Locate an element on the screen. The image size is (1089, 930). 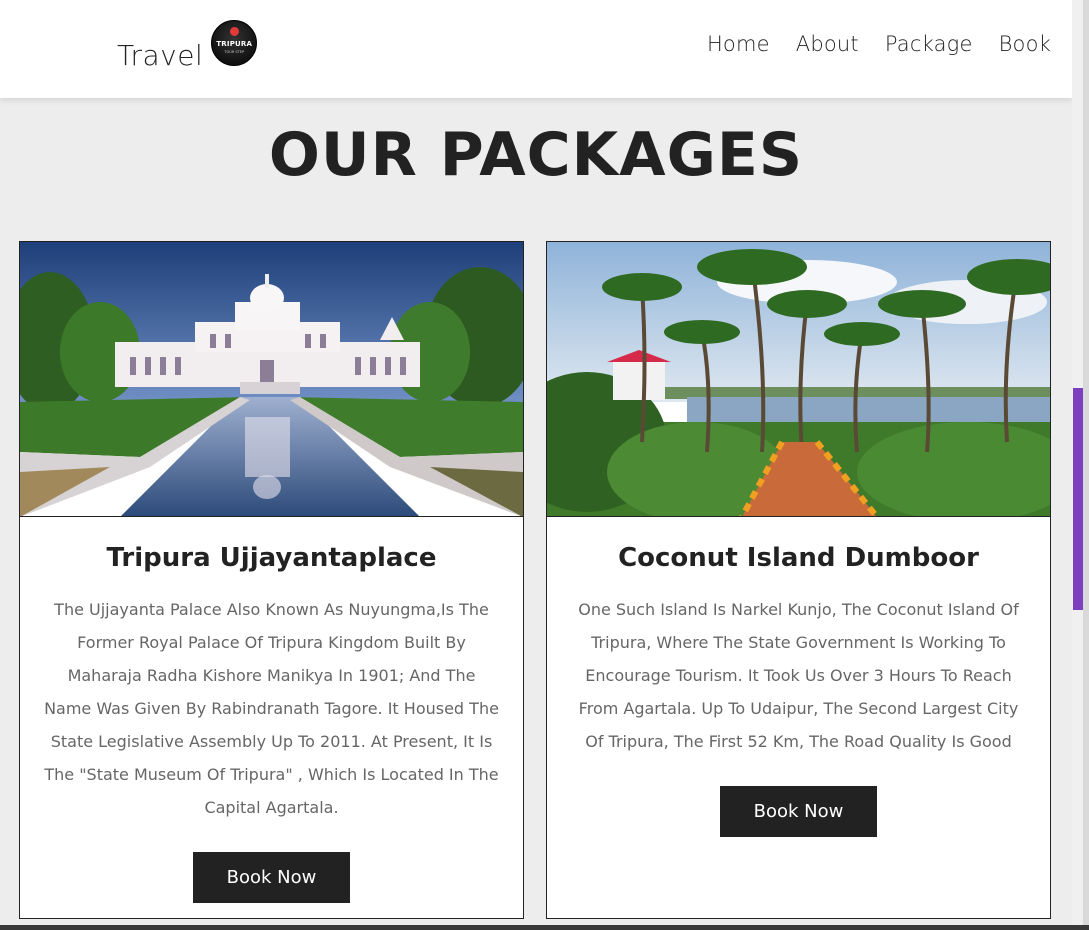
logo-word: TRIPURA is located at coordinates (234, 44).